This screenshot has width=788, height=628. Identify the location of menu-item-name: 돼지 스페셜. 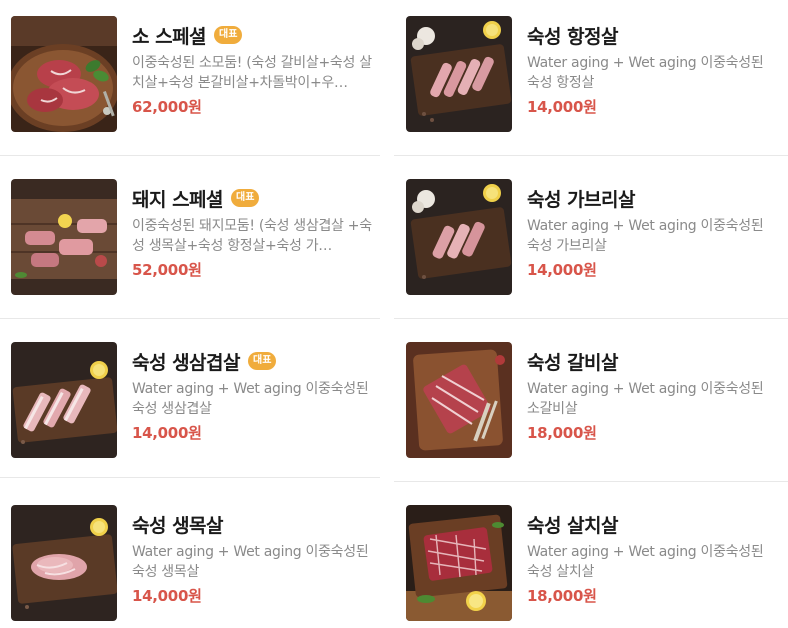
(178, 199).